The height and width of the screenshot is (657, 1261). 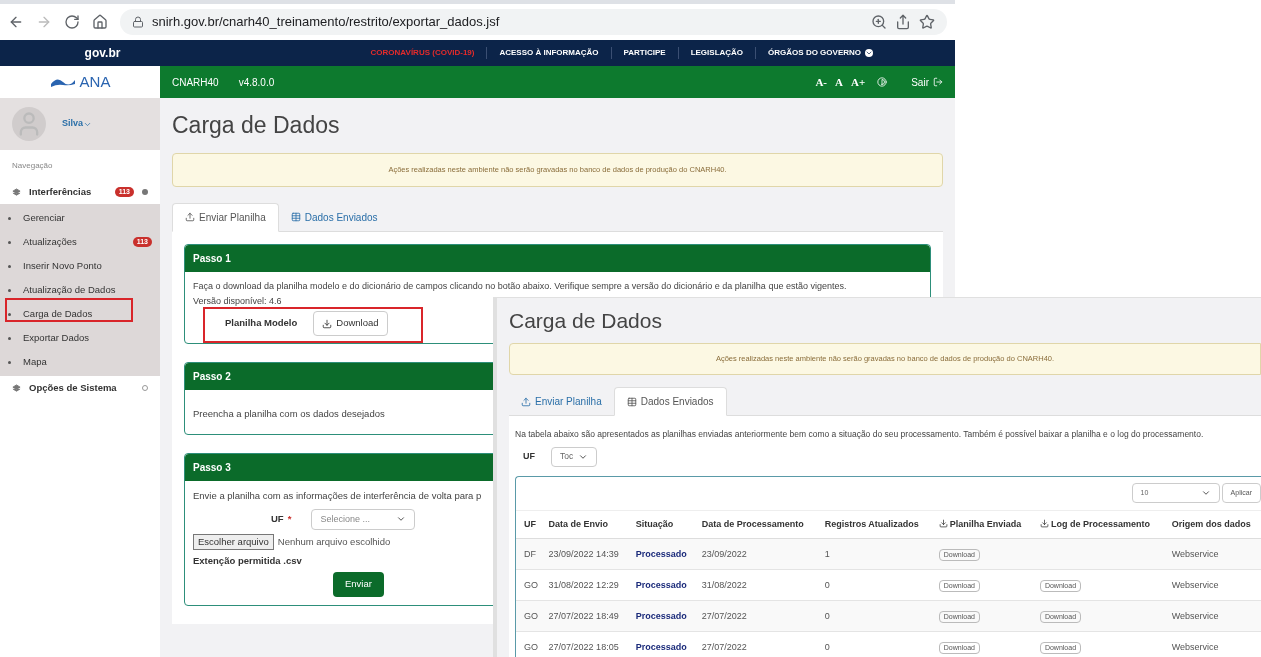 What do you see at coordinates (233, 541) in the screenshot?
I see `file-choose-button: Escolher arquivo` at bounding box center [233, 541].